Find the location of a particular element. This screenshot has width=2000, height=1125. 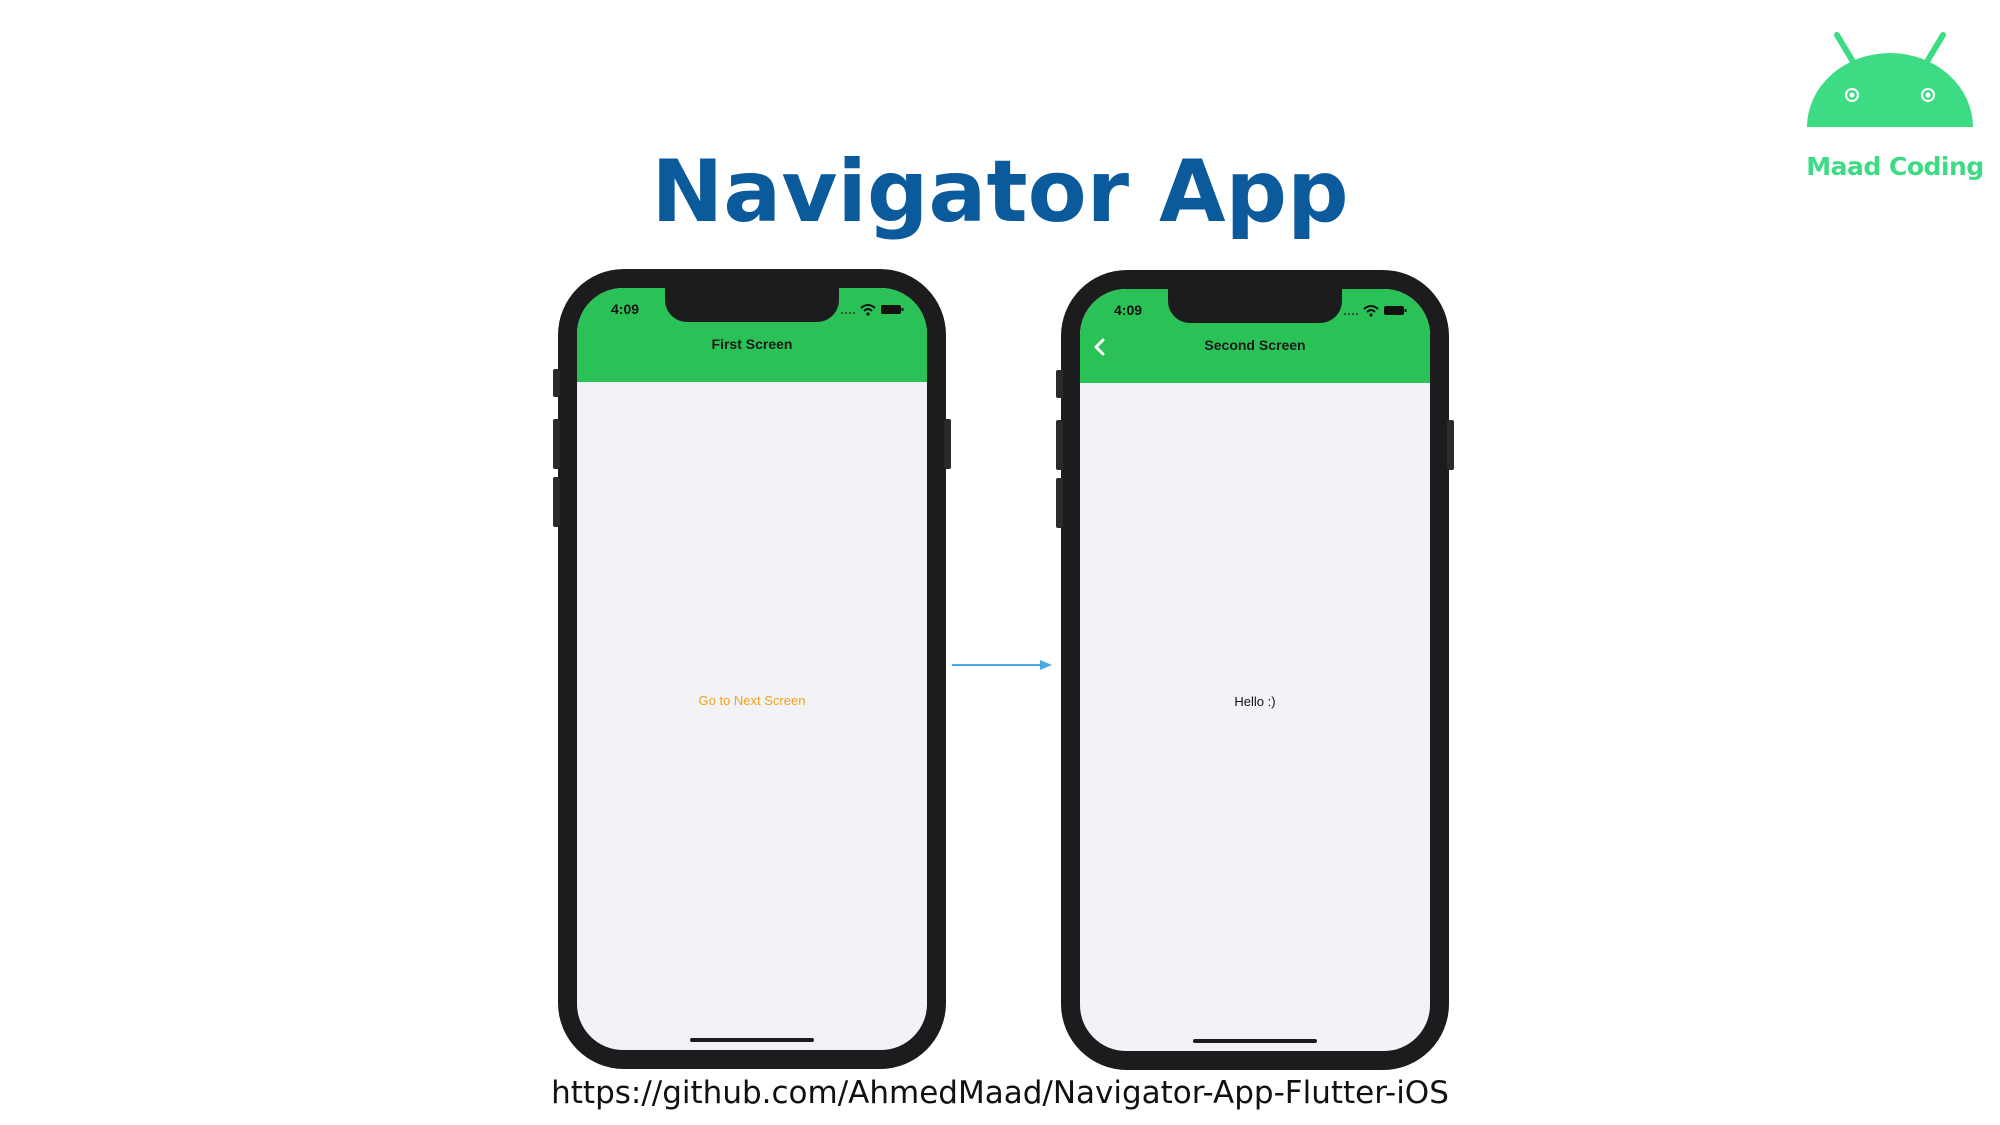

appbar-title: Second Screen is located at coordinates (1255, 345).